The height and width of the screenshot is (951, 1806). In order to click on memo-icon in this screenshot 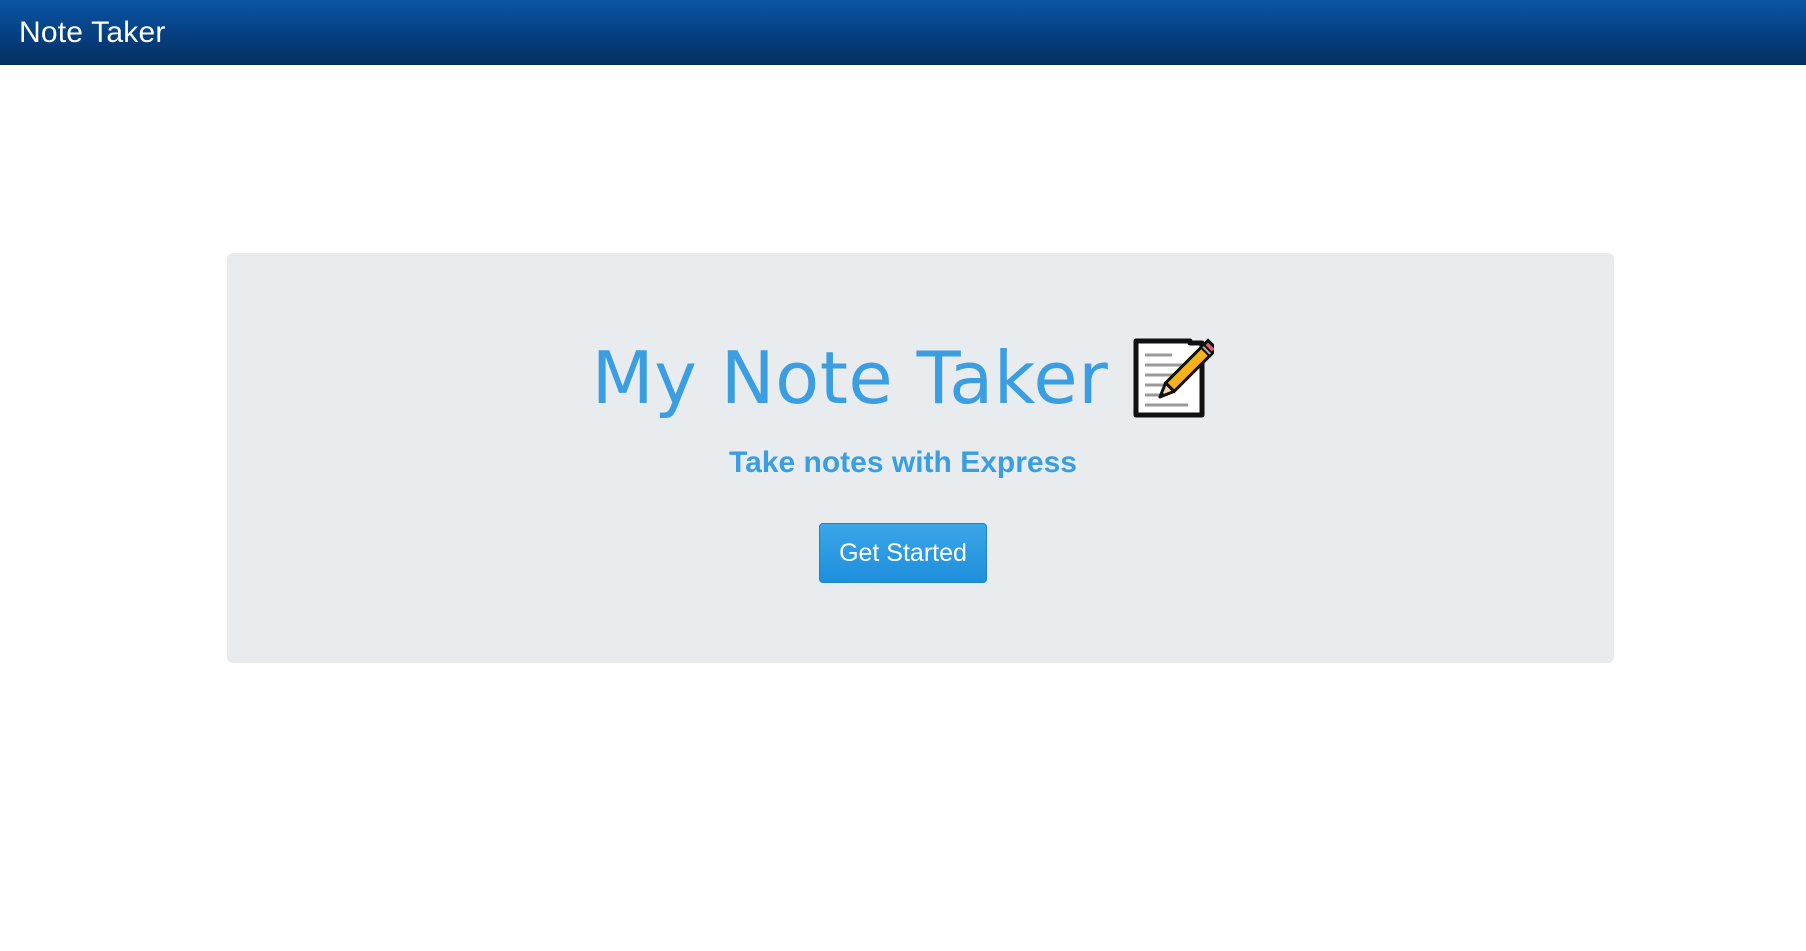, I will do `click(1174, 378)`.